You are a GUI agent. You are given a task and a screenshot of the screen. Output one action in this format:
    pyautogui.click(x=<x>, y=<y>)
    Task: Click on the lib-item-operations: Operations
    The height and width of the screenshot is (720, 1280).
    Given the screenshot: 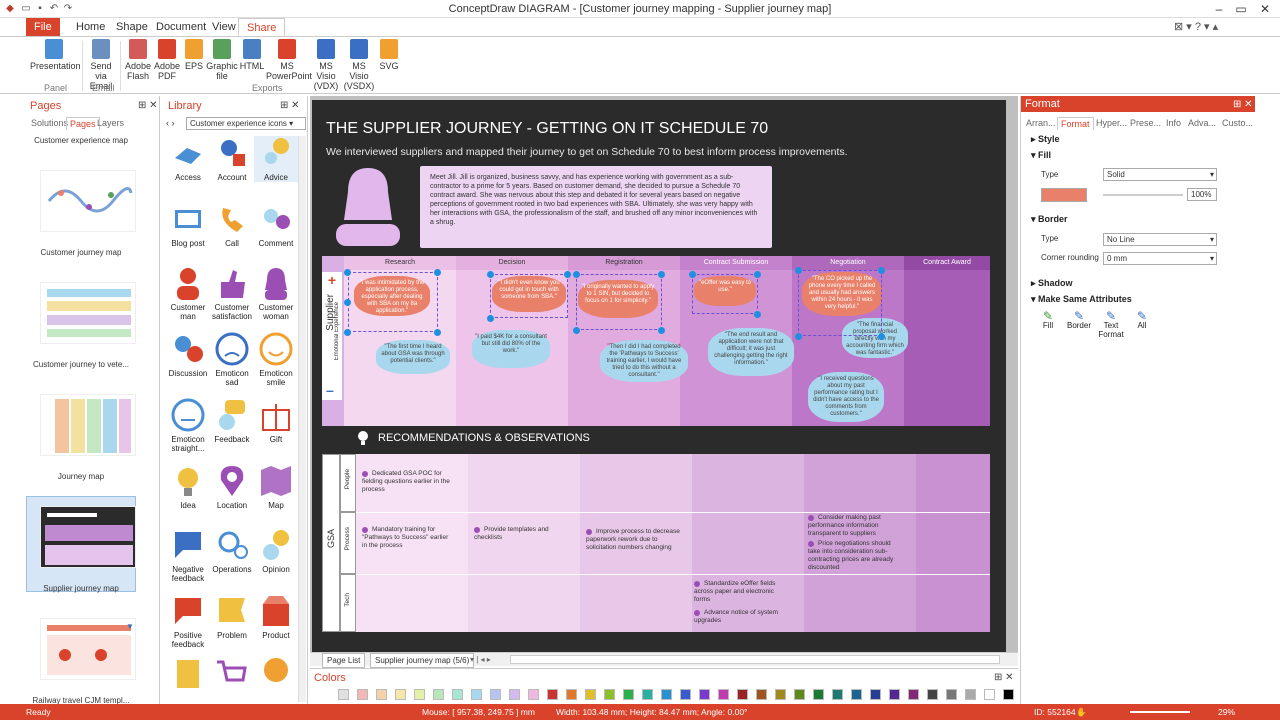 What is the action you would take?
    pyautogui.click(x=232, y=551)
    